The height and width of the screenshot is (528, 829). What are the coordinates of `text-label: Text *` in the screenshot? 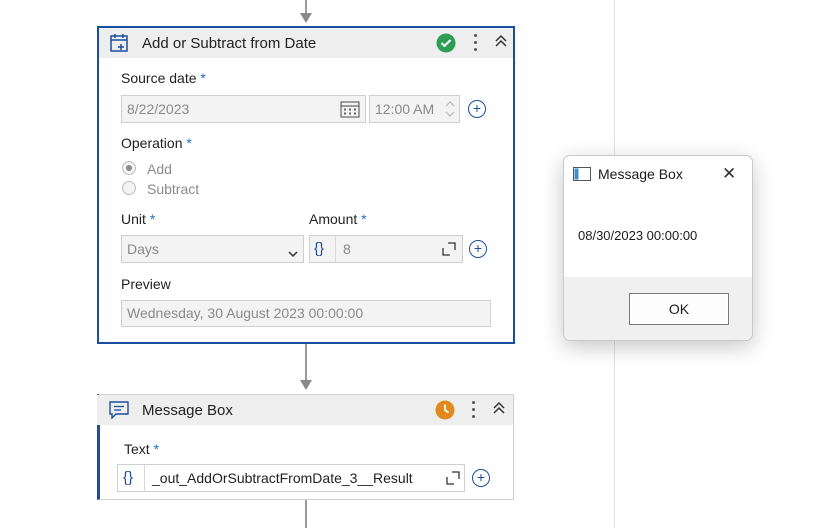 It's located at (142, 449).